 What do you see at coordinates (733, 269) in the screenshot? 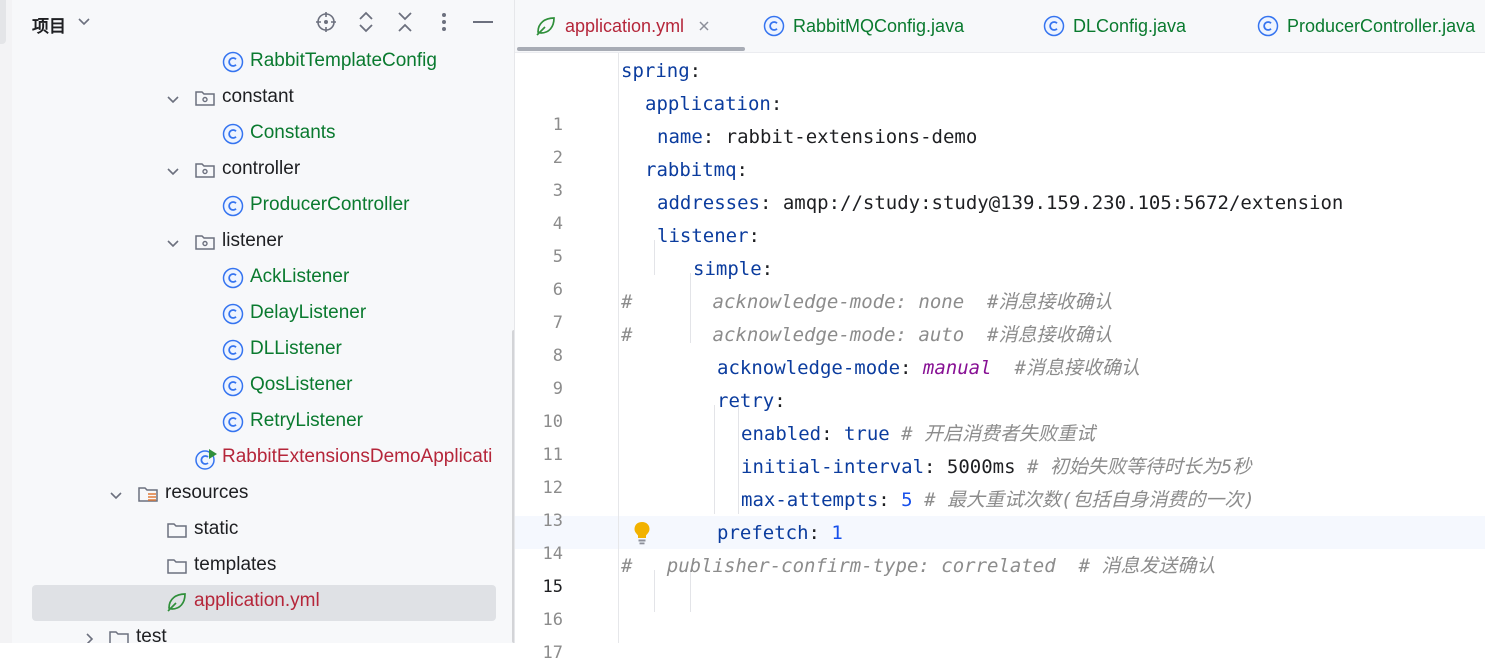
I see `code-line: simple:` at bounding box center [733, 269].